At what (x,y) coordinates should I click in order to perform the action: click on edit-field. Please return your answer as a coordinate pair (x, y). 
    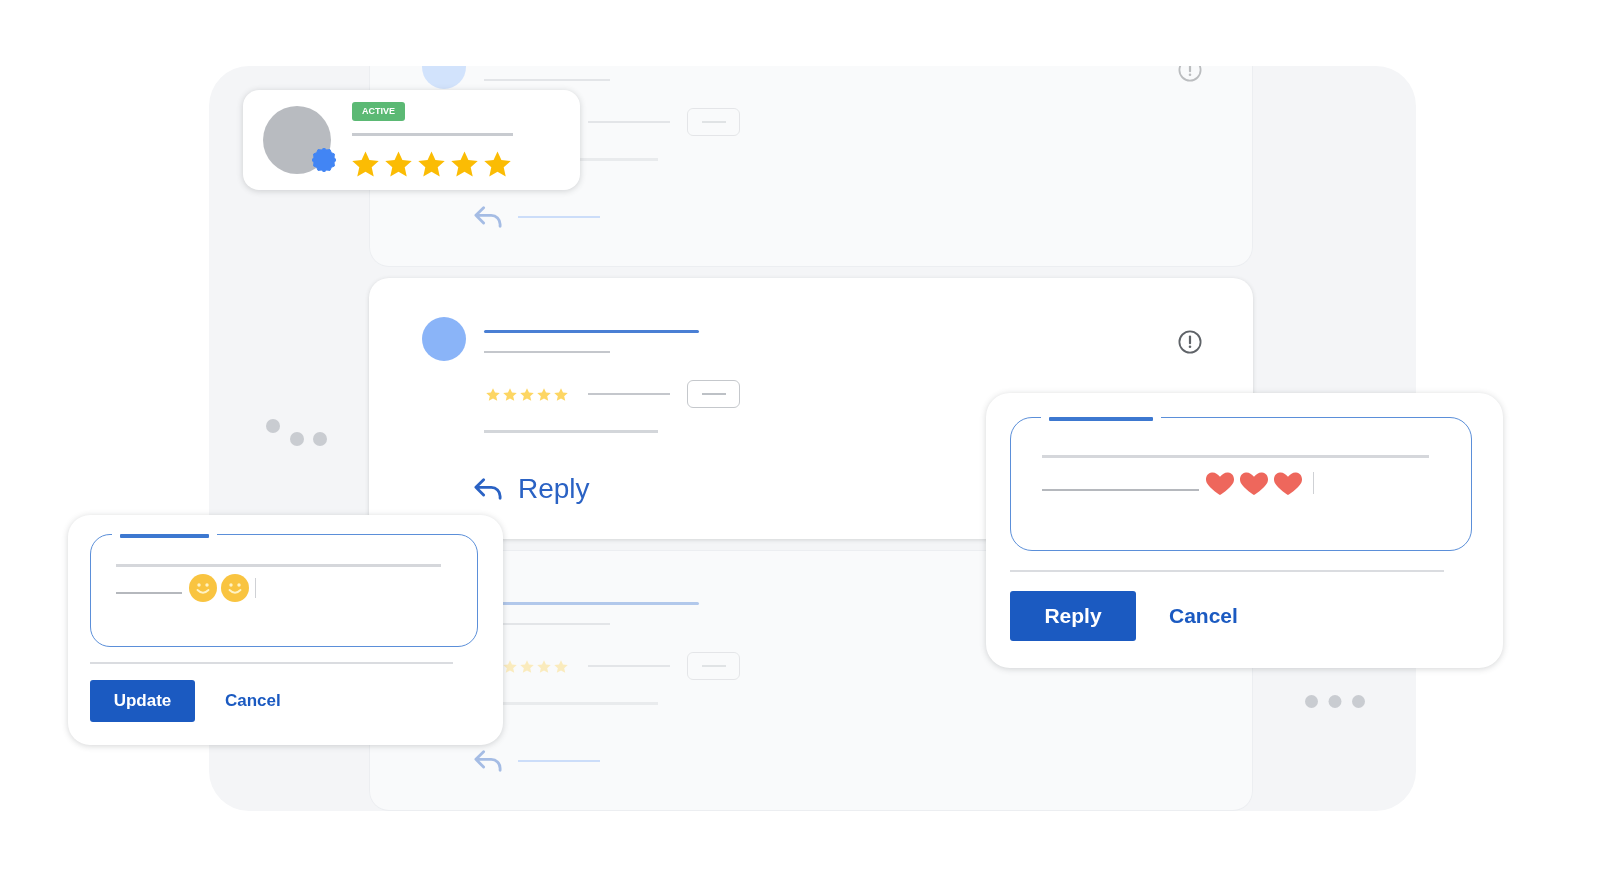
    Looking at the image, I should click on (284, 590).